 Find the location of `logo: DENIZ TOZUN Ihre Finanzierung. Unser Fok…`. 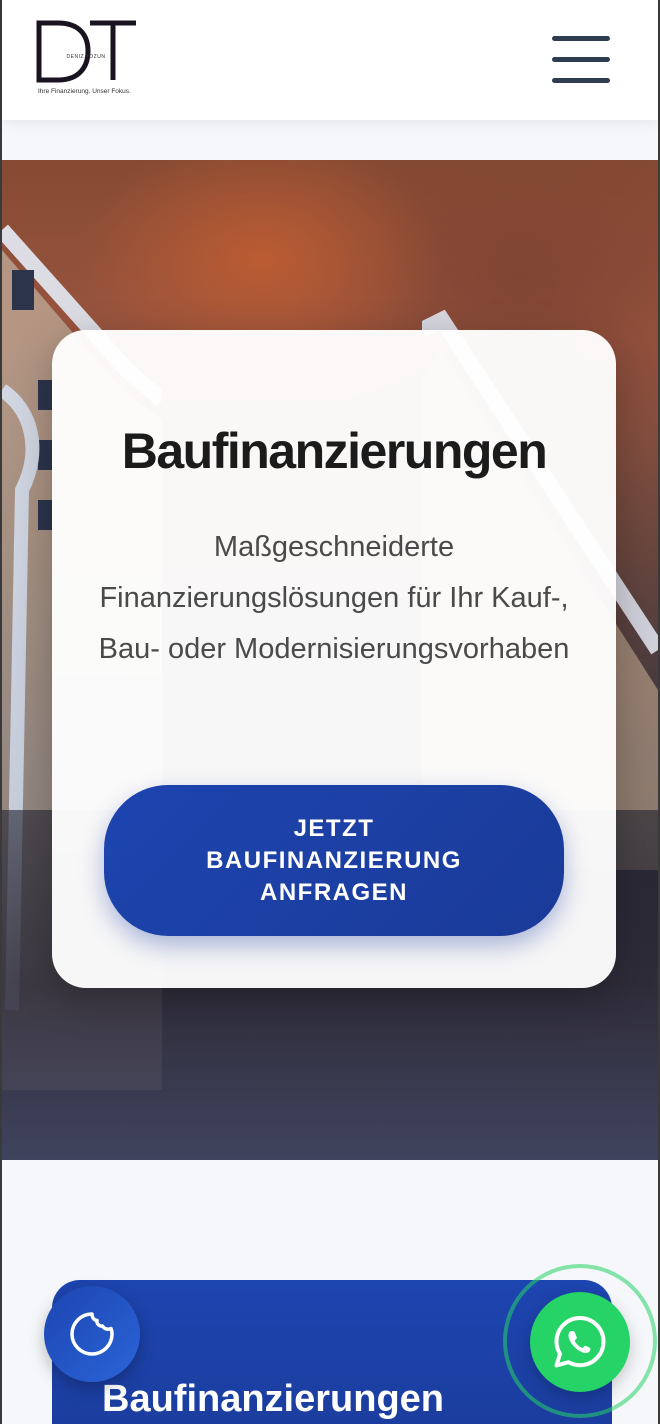

logo: DENIZ TOZUN Ihre Finanzierung. Unser Fok… is located at coordinates (87, 60).